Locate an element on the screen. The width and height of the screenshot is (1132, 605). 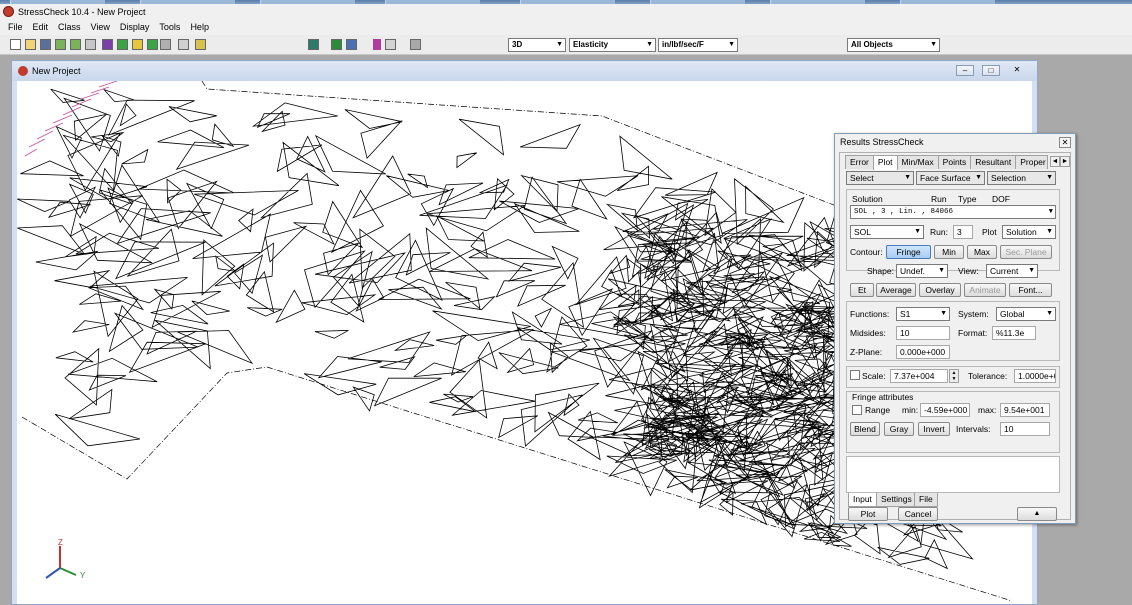
tab-scroll-right-icon: ► is located at coordinates (1065, 161).